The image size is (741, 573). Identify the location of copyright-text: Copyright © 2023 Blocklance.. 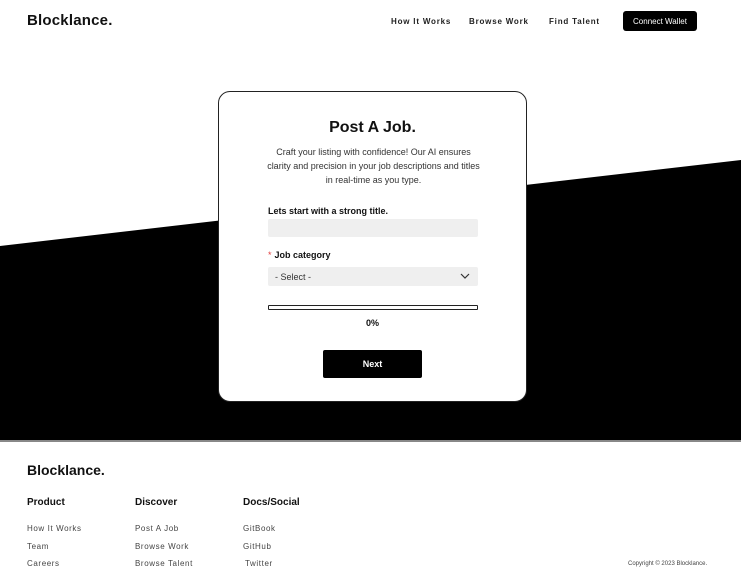
(668, 564).